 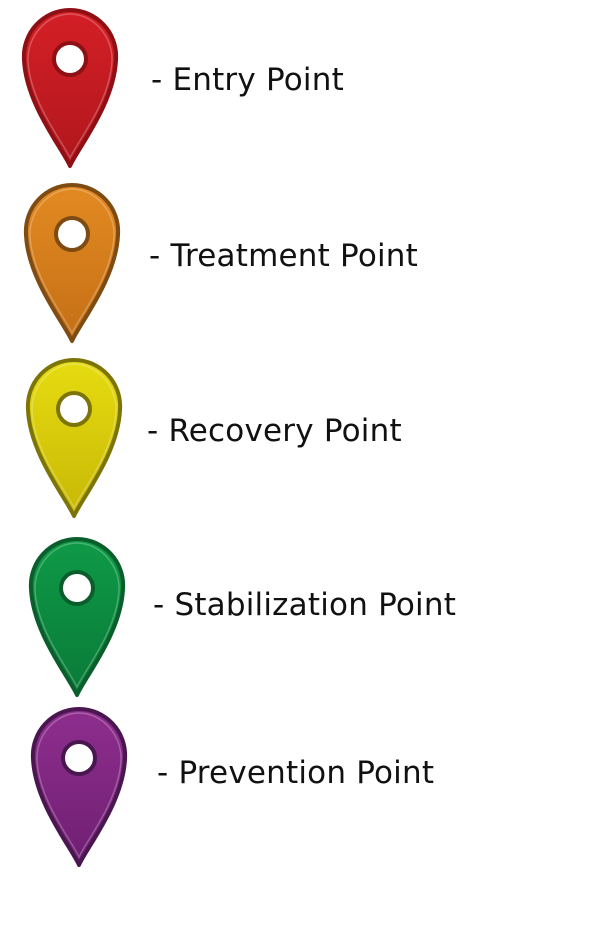 I want to click on legend-label: - Treatment Point, so click(x=284, y=256).